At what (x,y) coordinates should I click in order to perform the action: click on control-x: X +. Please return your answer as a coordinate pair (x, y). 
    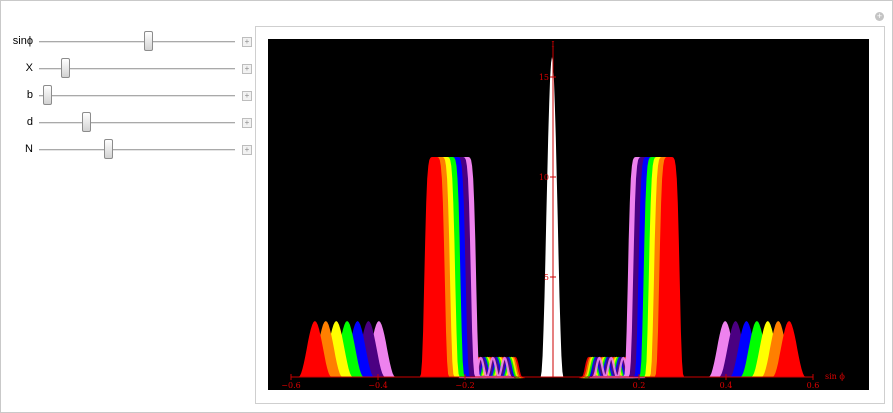
    Looking at the image, I should click on (128, 68).